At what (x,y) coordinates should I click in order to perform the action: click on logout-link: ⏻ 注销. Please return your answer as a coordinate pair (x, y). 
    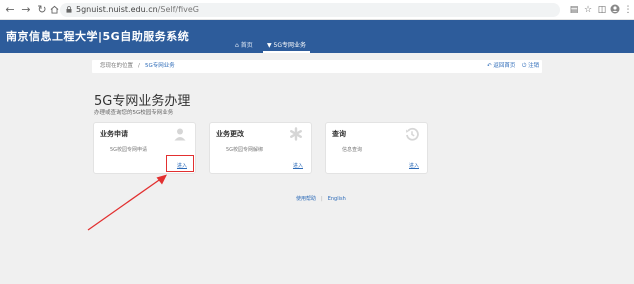
    Looking at the image, I should click on (530, 66).